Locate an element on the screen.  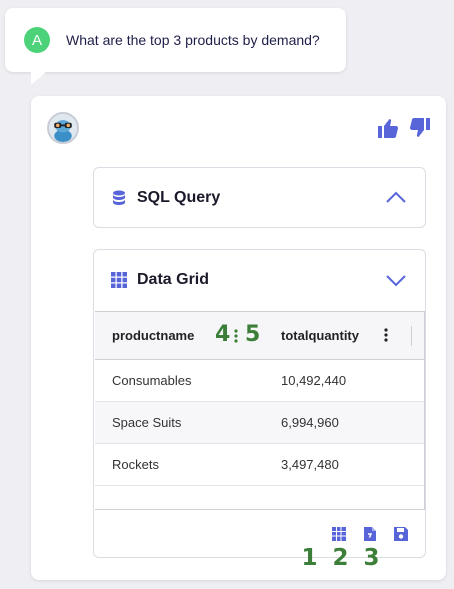
cell-productname: Rockets is located at coordinates (135, 464).